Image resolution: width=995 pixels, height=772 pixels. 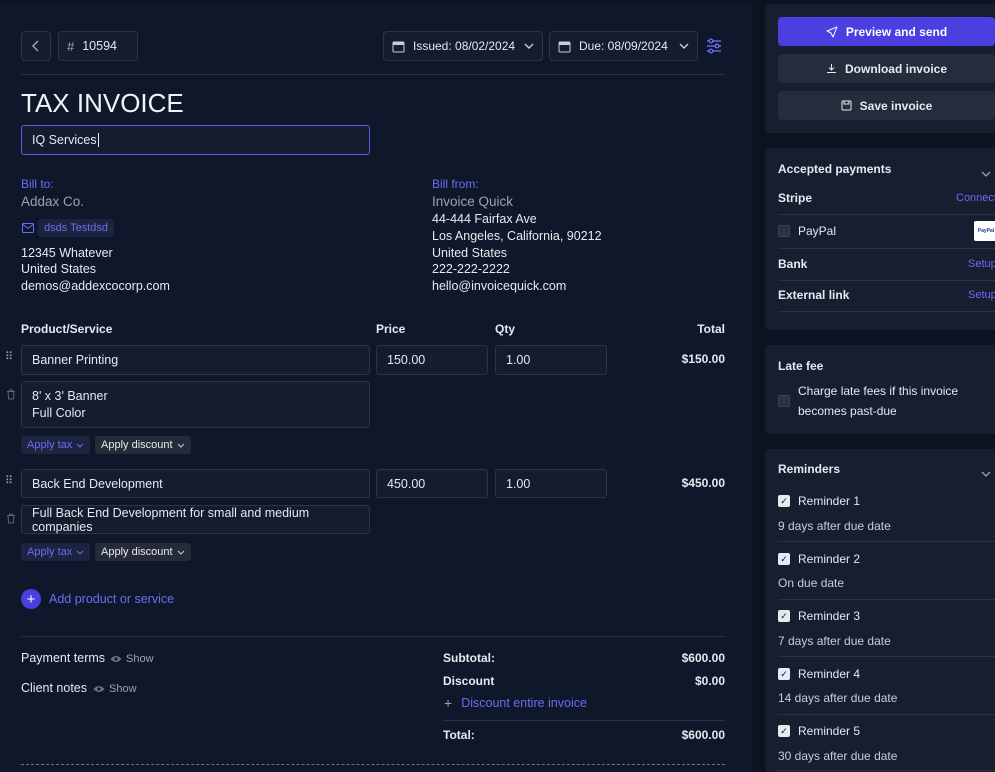 What do you see at coordinates (373, 764) in the screenshot?
I see `page-break-divider` at bounding box center [373, 764].